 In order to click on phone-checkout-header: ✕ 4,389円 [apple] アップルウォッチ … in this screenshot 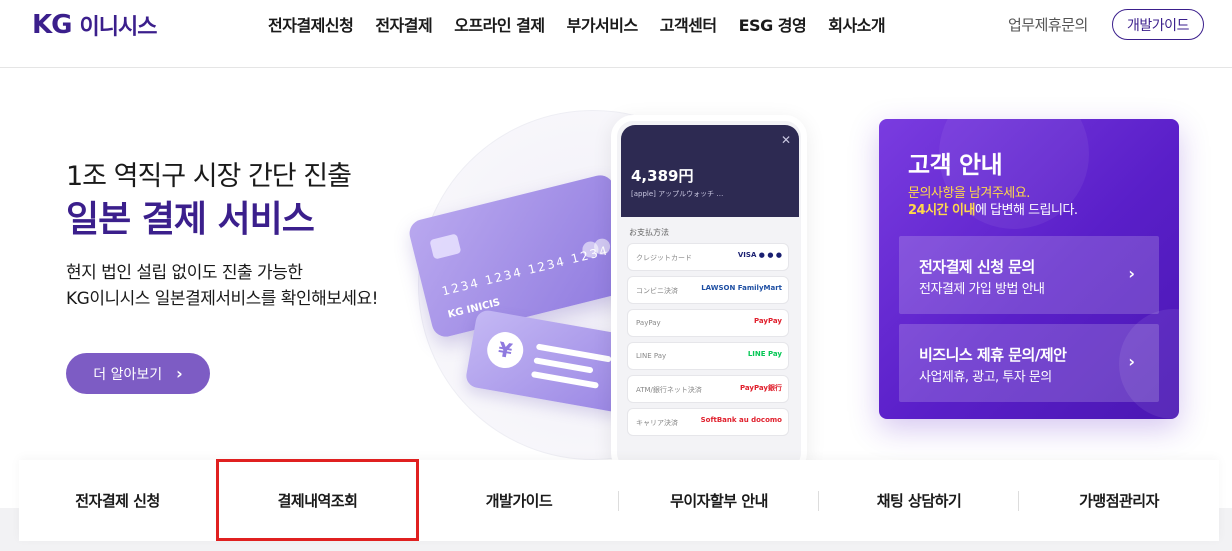, I will do `click(710, 171)`.